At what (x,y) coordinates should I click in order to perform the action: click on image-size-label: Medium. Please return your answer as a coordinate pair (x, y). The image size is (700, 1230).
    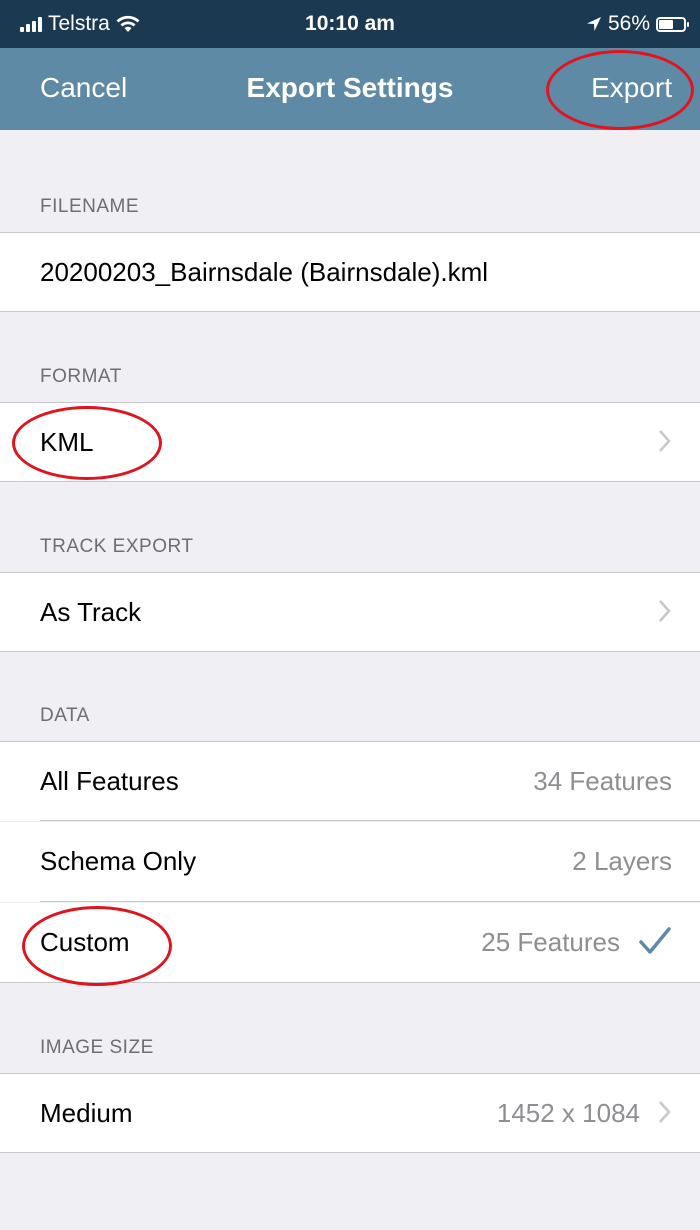
    Looking at the image, I should click on (86, 1113).